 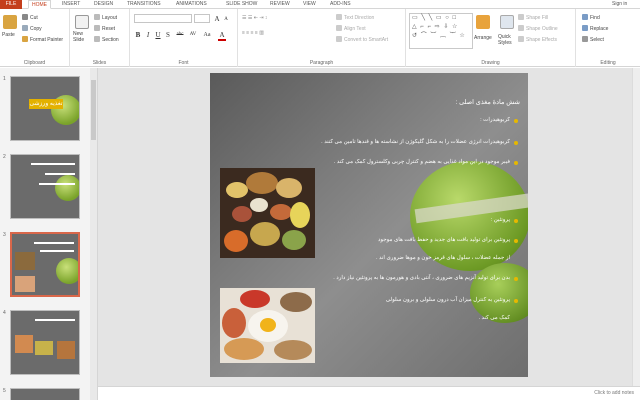 I want to click on text-direction-button: Text Direction, so click(x=355, y=18).